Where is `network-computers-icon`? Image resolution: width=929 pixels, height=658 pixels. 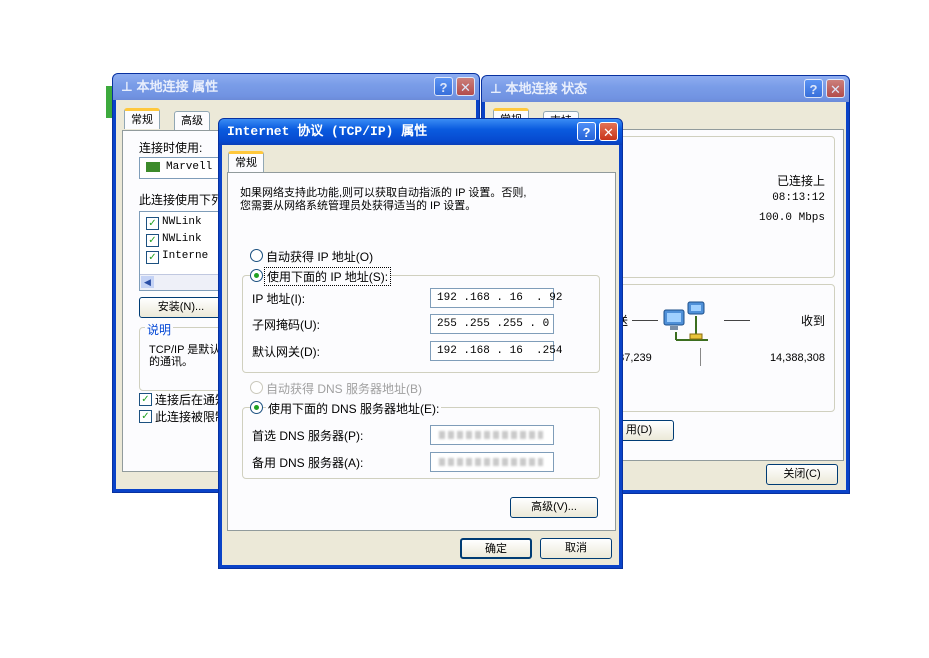
network-computers-icon is located at coordinates (687, 322).